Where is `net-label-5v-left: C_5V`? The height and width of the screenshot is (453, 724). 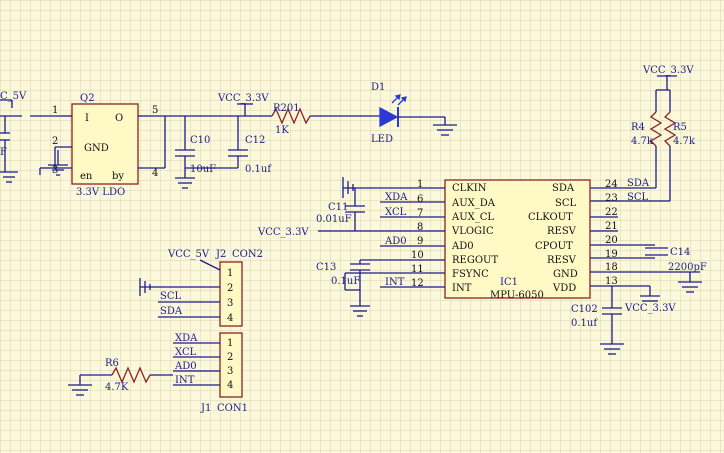 net-label-5v-left: C_5V is located at coordinates (13, 96).